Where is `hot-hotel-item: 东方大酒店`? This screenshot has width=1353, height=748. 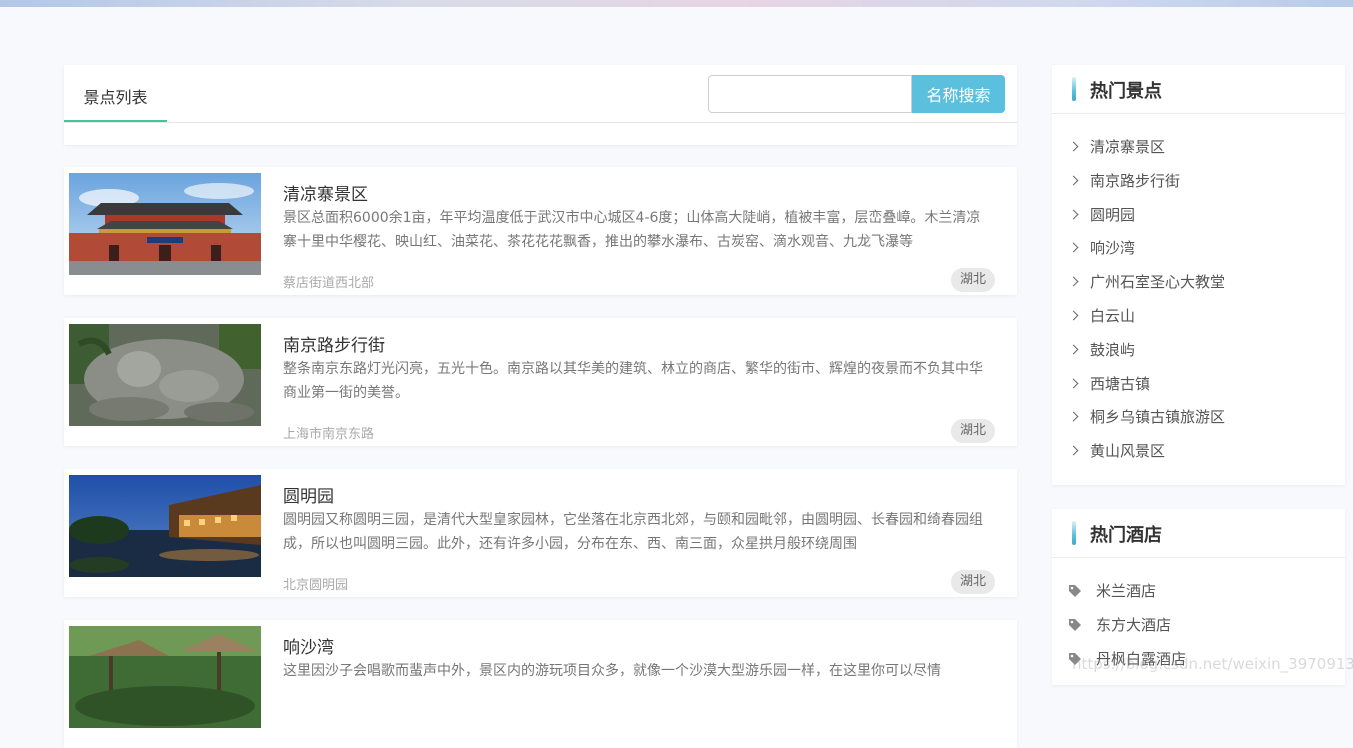 hot-hotel-item: 东方大酒店 is located at coordinates (1198, 625).